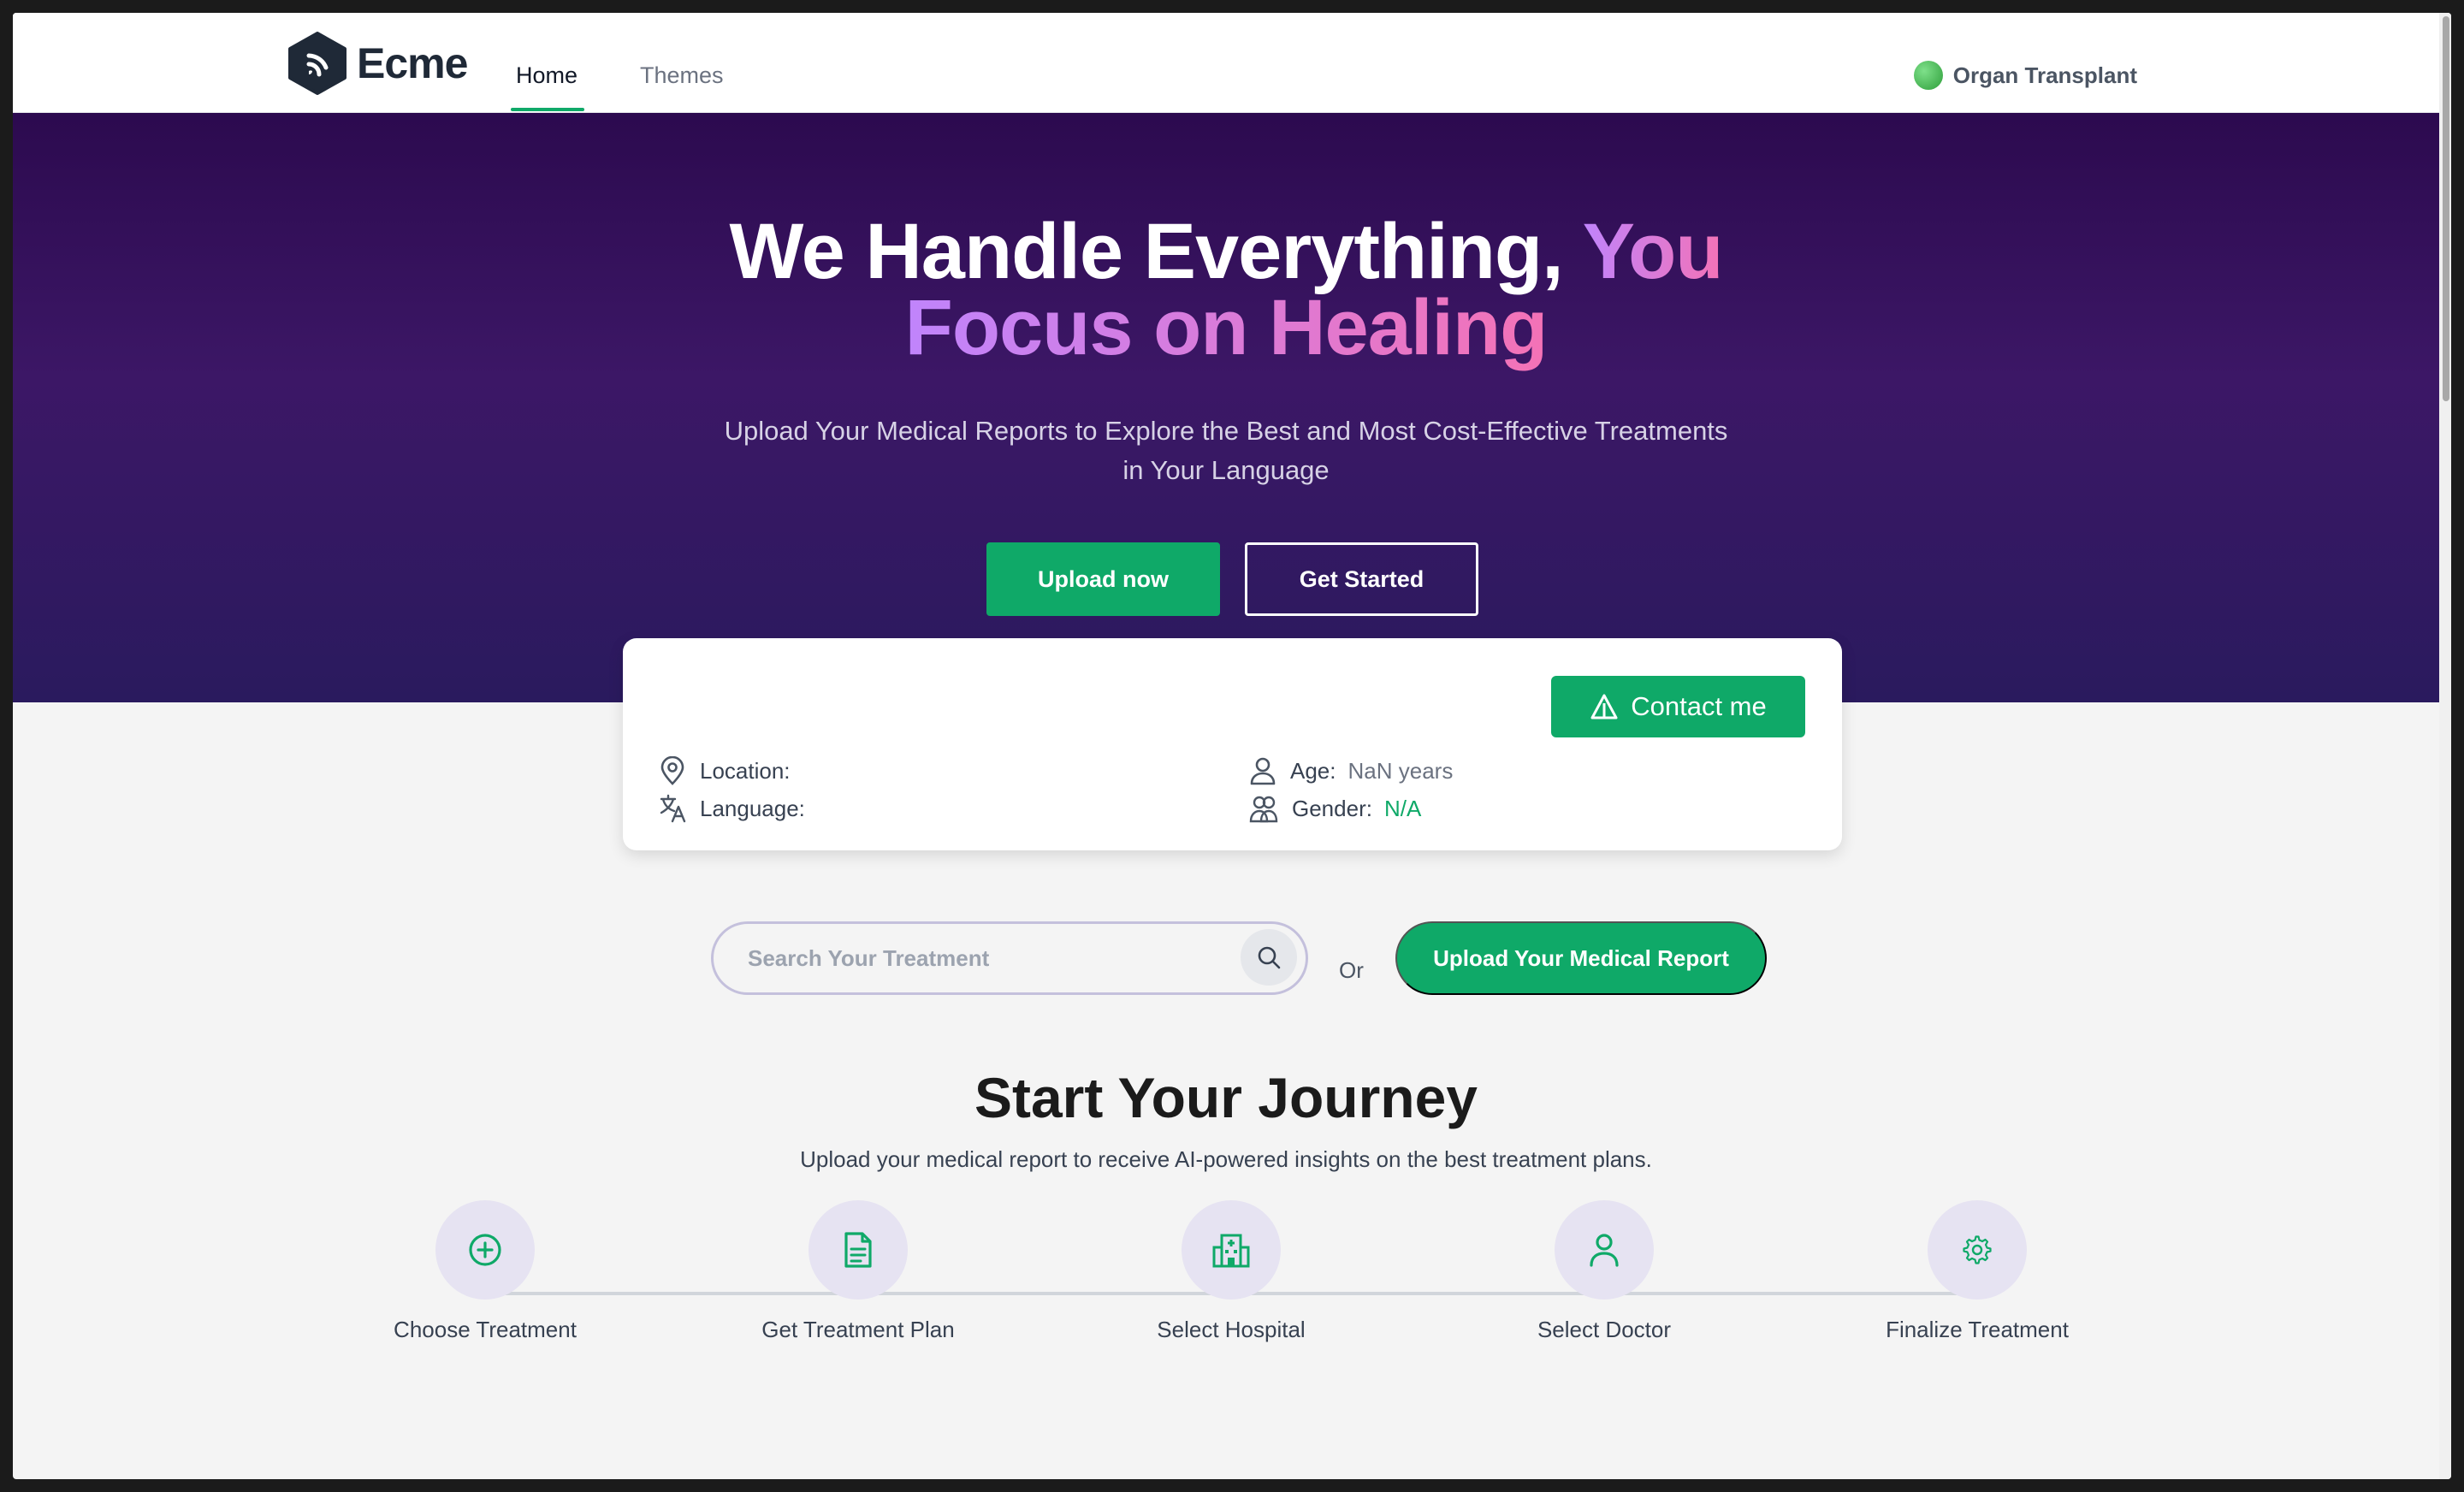 This screenshot has height=1492, width=2464. I want to click on location-row: Location:, so click(731, 770).